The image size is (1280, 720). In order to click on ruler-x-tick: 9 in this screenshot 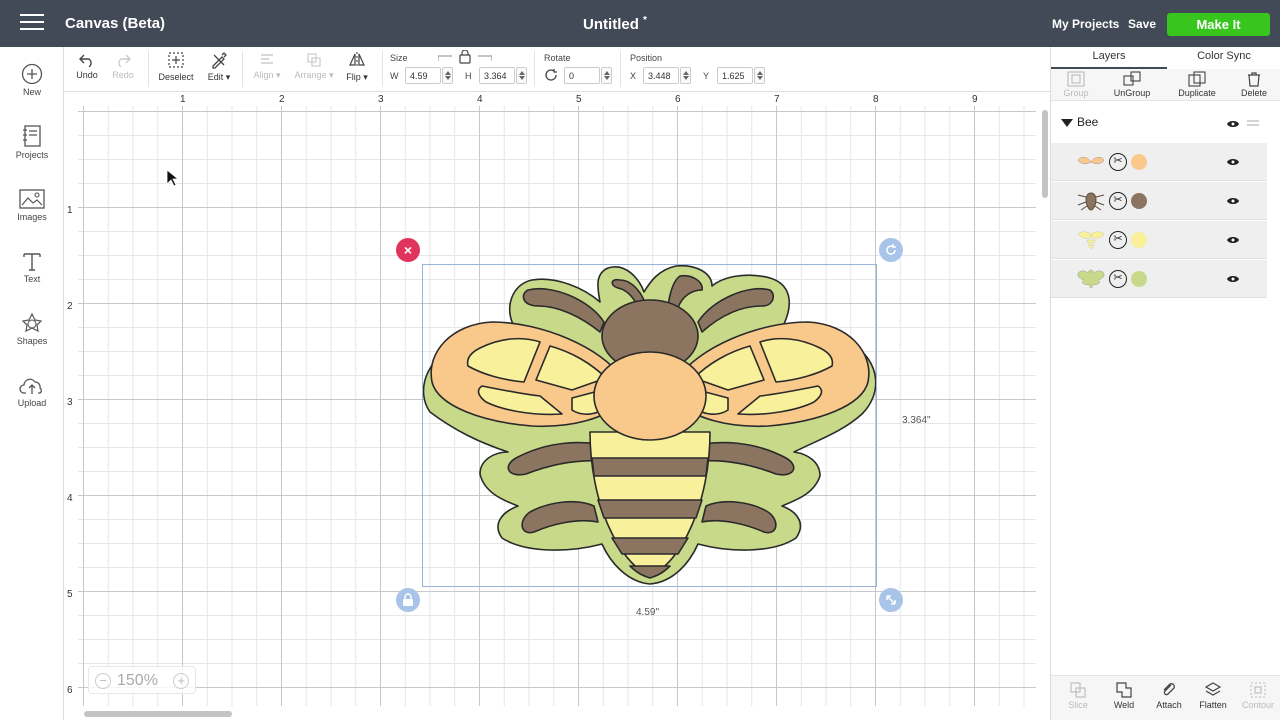, I will do `click(975, 99)`.